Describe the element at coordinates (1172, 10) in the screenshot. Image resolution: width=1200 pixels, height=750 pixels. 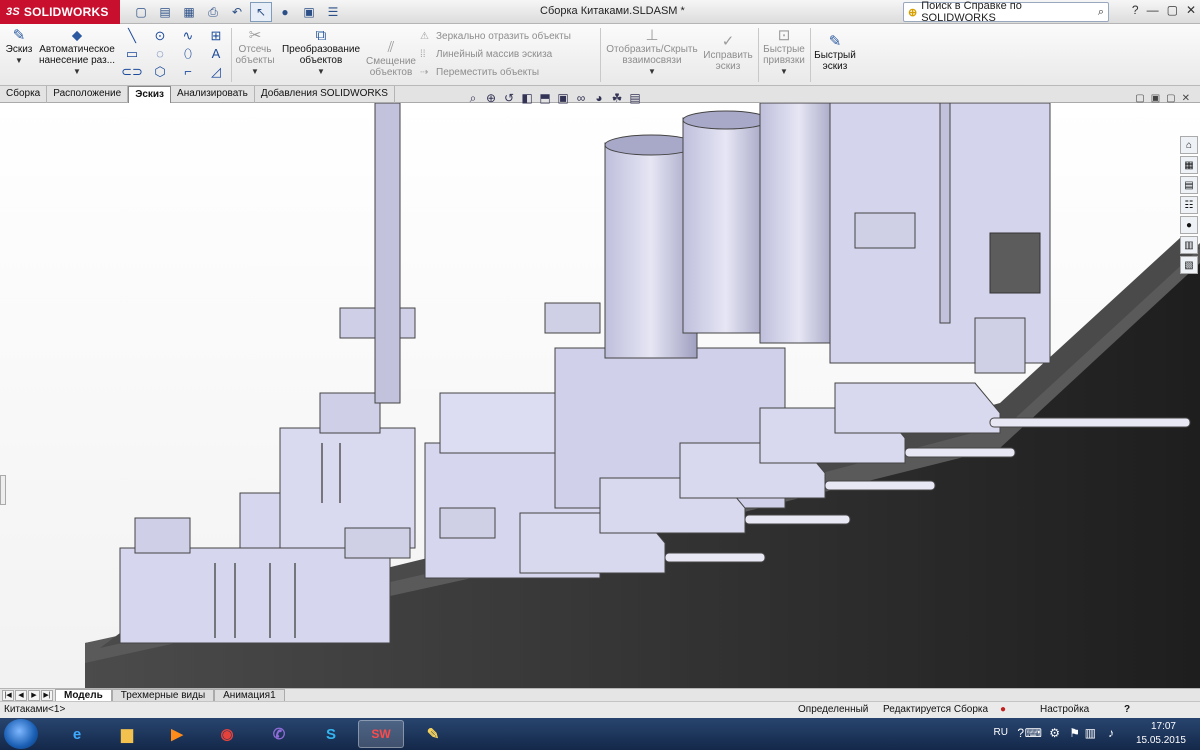
I see `restore-icon: ▢` at that location.